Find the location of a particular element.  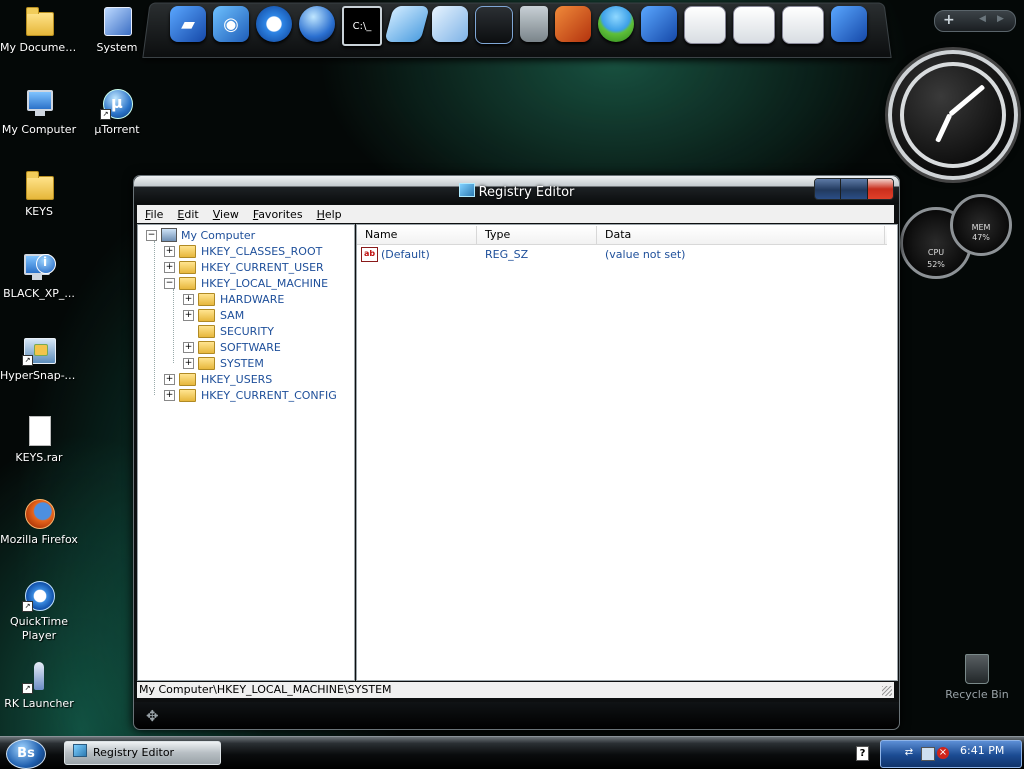

tree-item-hkey-users: + HKEY_USERS is located at coordinates (218, 379).